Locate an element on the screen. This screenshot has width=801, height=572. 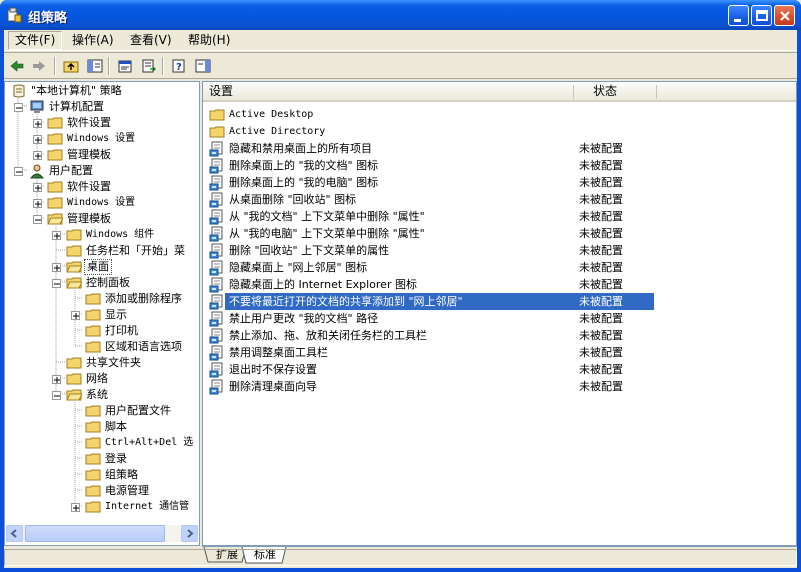
menu-view: 查看(V) is located at coordinates (151, 40).